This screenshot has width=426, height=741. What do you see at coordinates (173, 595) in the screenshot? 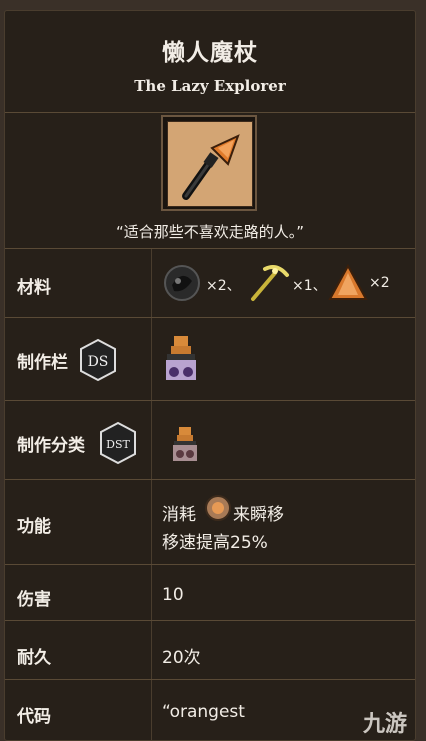
I see `damage-value: 10` at bounding box center [173, 595].